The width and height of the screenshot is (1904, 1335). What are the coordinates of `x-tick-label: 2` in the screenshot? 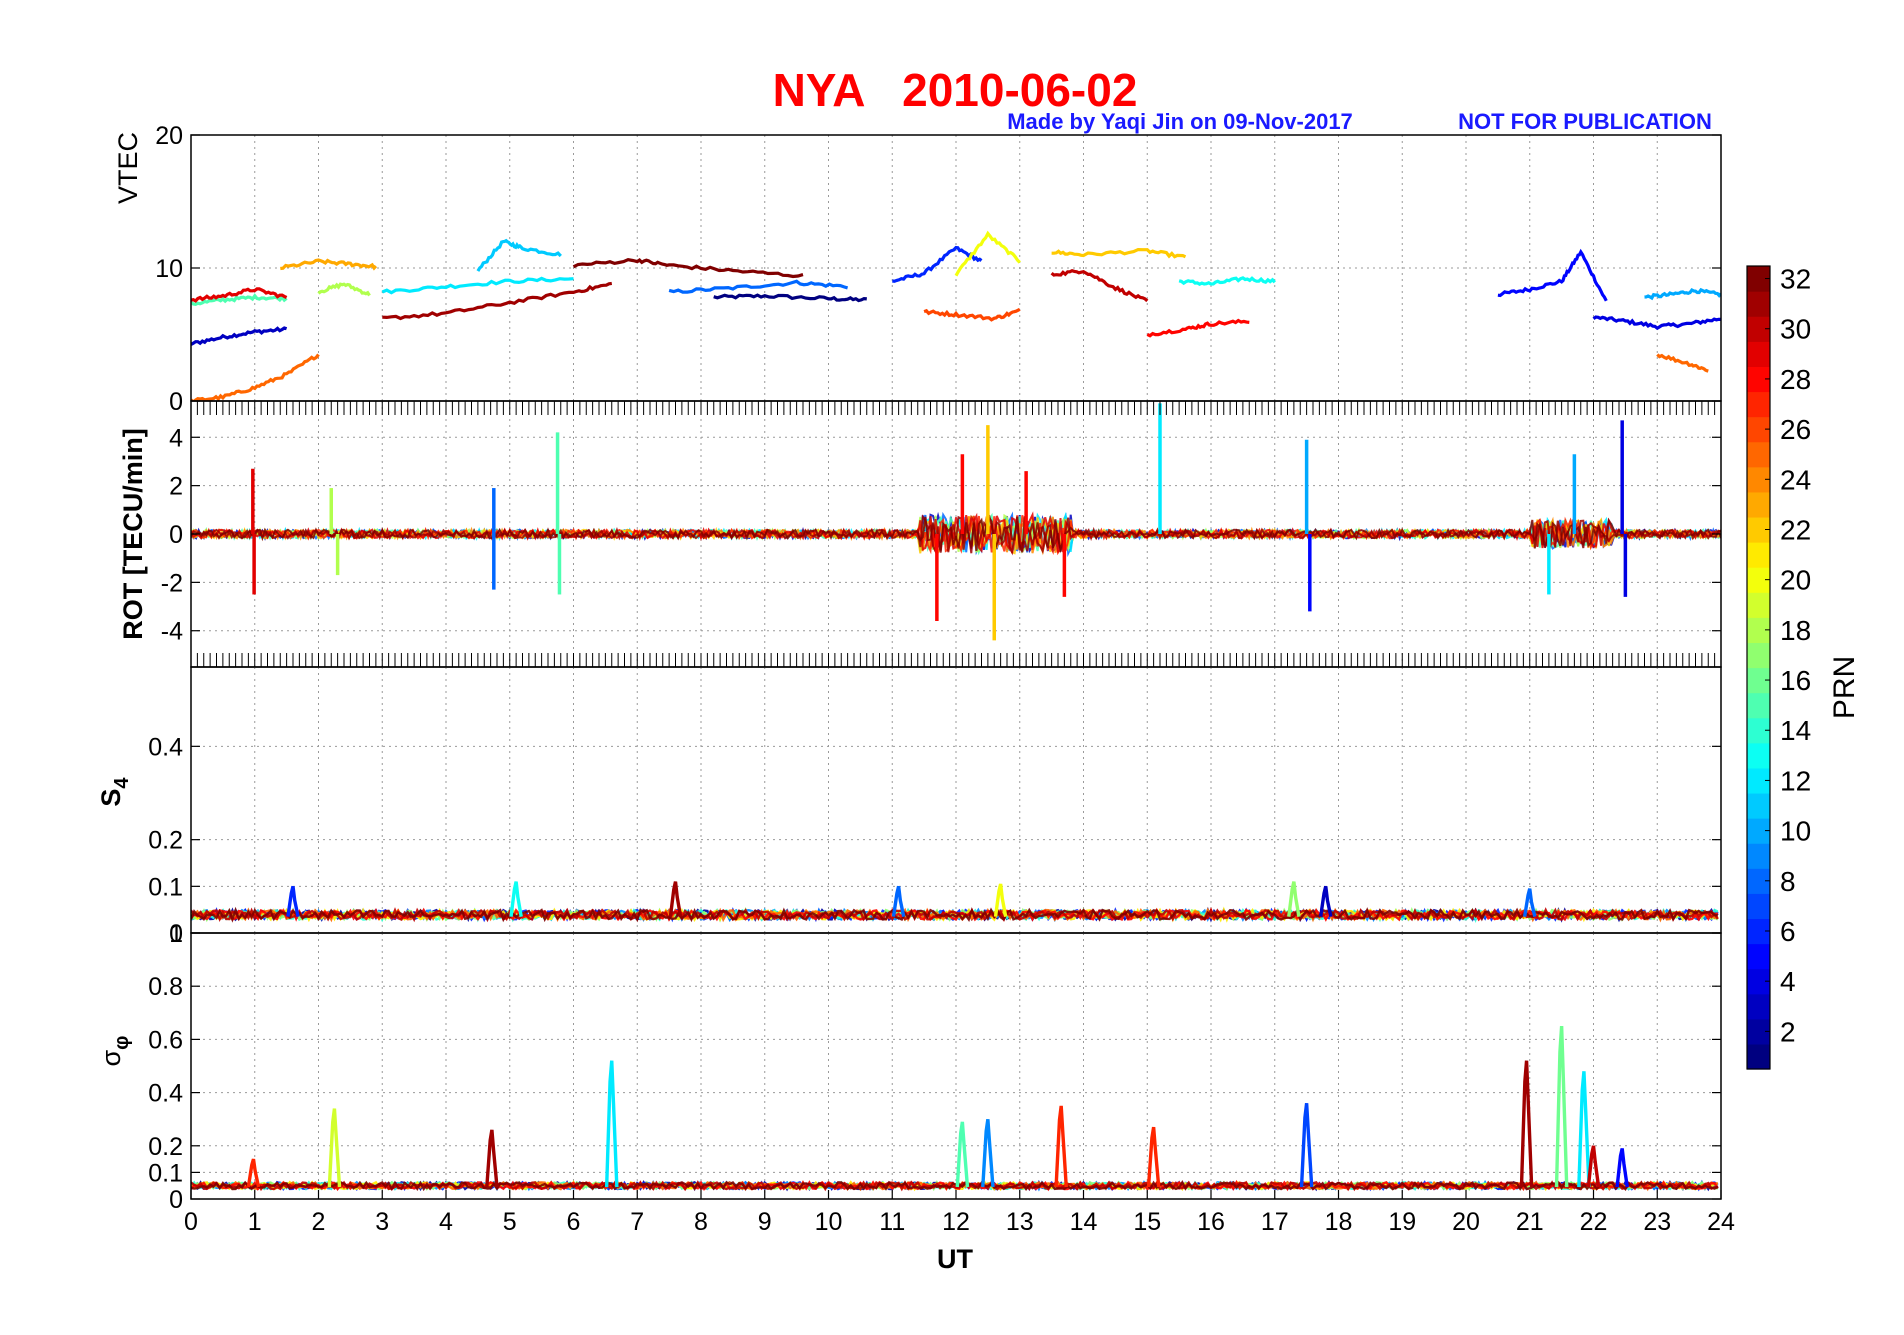 It's located at (319, 1222).